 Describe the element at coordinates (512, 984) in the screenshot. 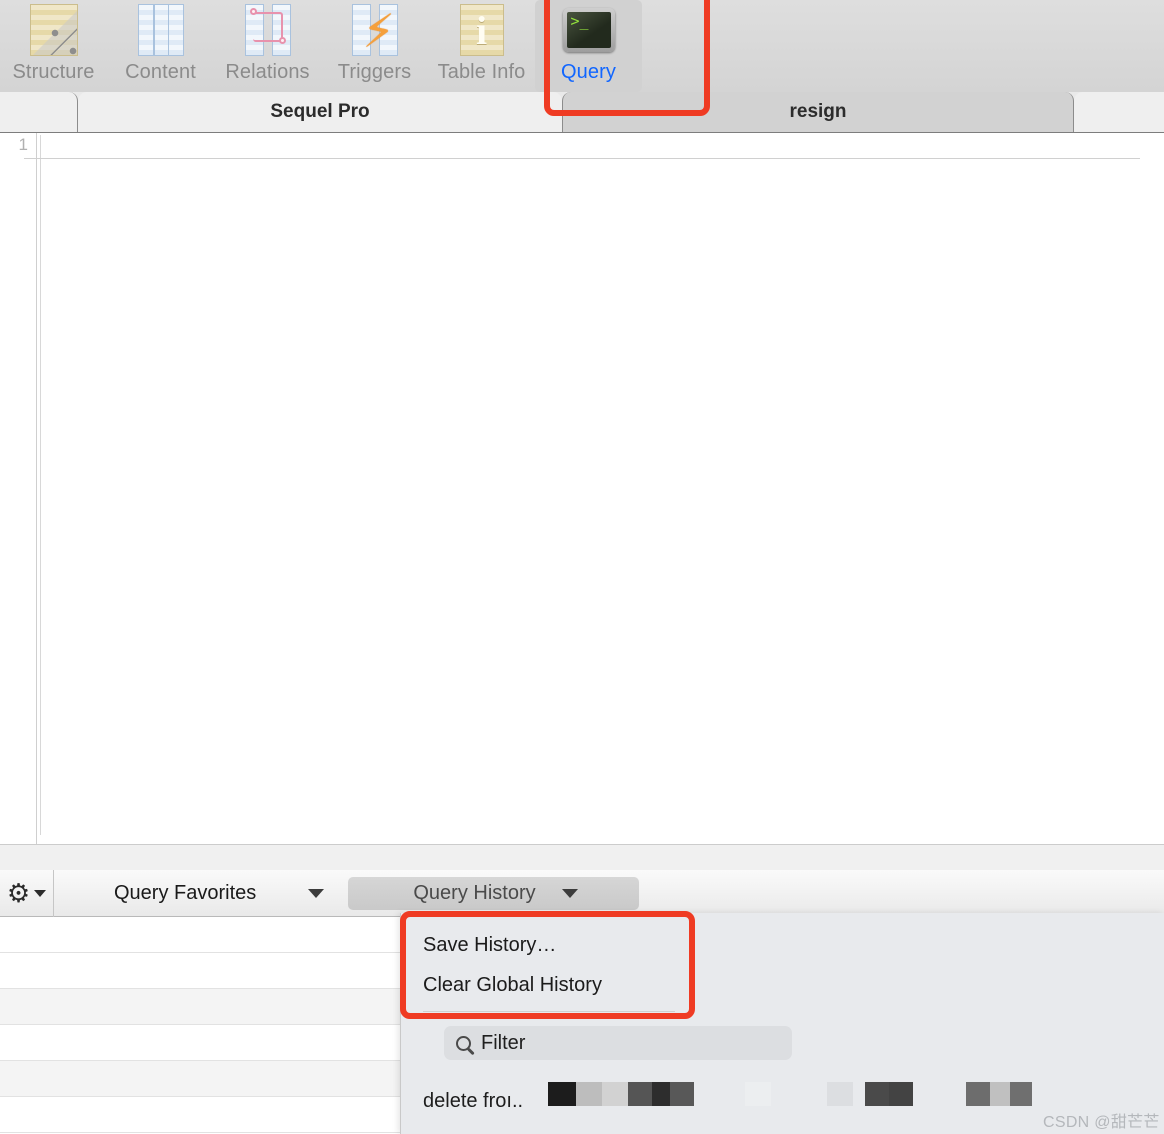

I see `menu-item-label: Clear Global History` at that location.